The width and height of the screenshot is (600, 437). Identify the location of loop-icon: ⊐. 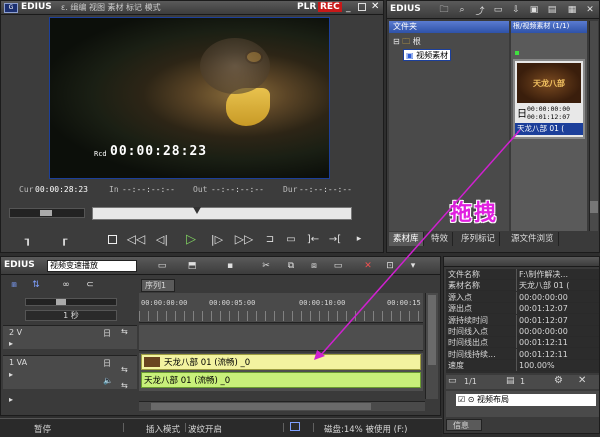
(270, 239).